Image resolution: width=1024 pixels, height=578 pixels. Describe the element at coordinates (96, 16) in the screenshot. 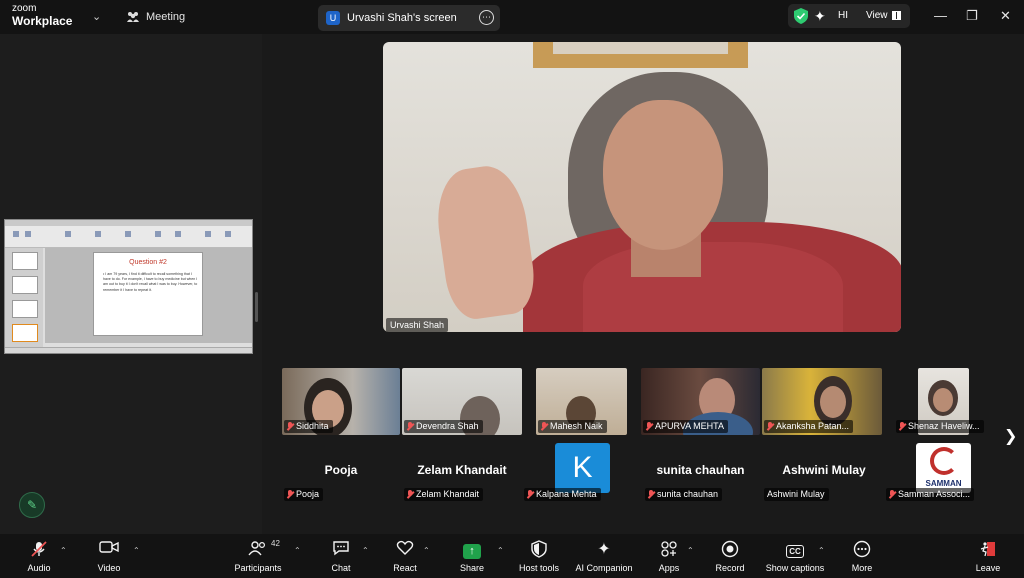

I see `chevron-down-icon: ⌄` at that location.